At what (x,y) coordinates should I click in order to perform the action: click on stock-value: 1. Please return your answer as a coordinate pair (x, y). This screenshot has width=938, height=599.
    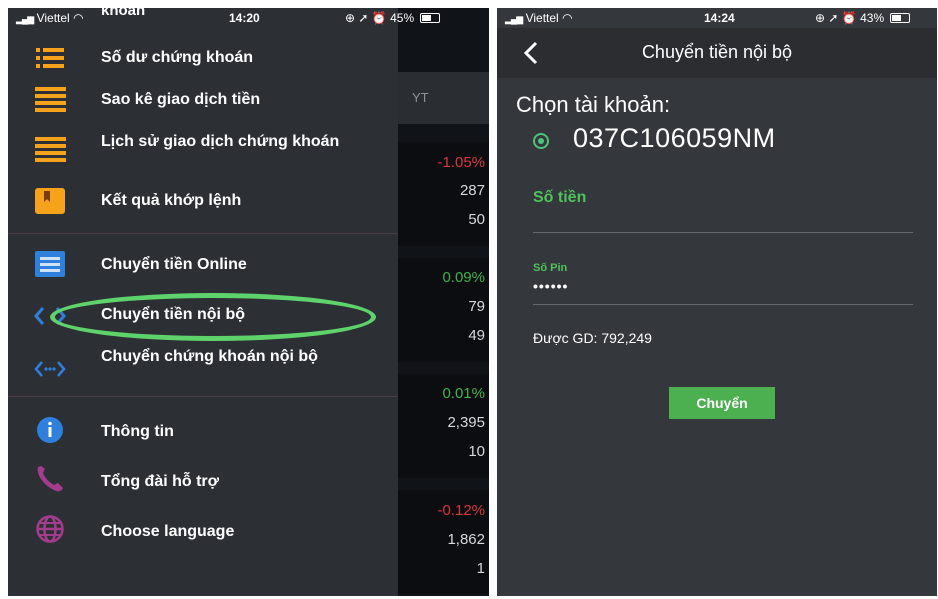
    Looking at the image, I should click on (480, 568).